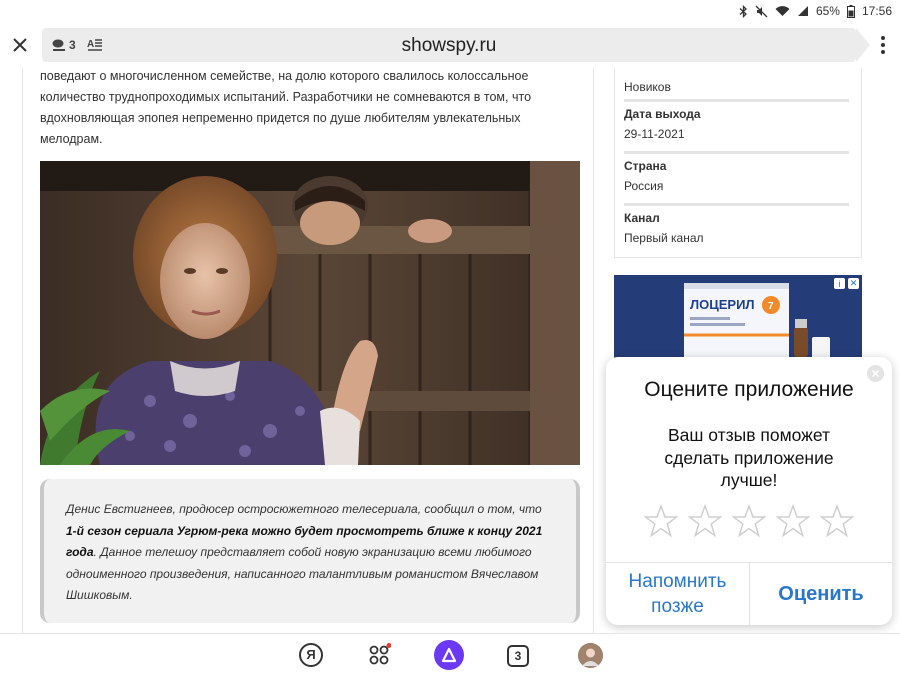 The height and width of the screenshot is (675, 900). What do you see at coordinates (722, 304) in the screenshot?
I see `ad-brand: ЛОЦЕРИЛ` at bounding box center [722, 304].